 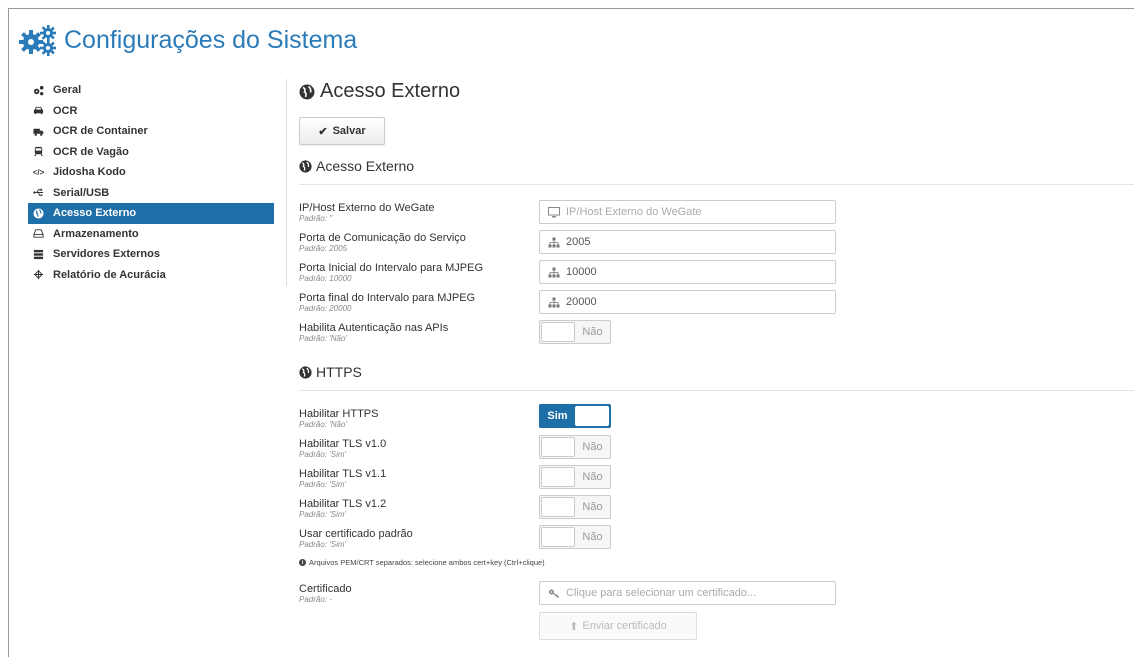 What do you see at coordinates (315, 599) in the screenshot?
I see `default-text: Padrão: -` at bounding box center [315, 599].